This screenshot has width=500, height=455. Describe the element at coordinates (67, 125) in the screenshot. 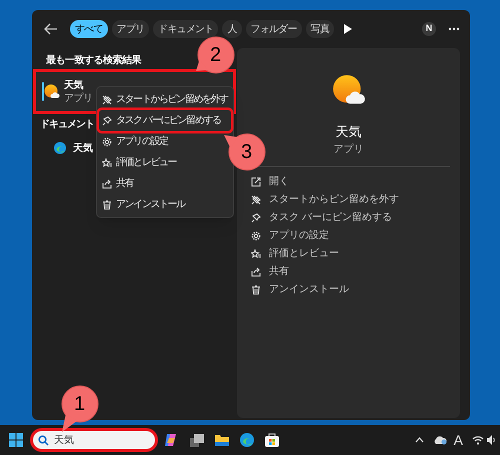

I see `section-heading: ドキュメント` at that location.